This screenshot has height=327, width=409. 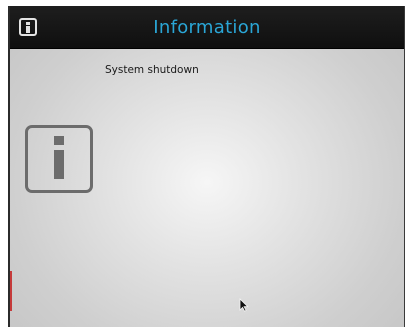 I want to click on dialog-title: Information, so click(x=207, y=27).